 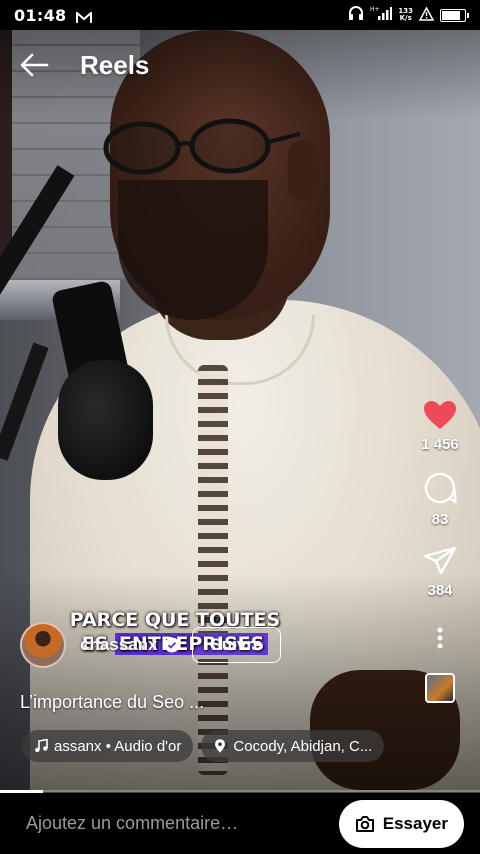 What do you see at coordinates (440, 415) in the screenshot?
I see `heart-icon` at bounding box center [440, 415].